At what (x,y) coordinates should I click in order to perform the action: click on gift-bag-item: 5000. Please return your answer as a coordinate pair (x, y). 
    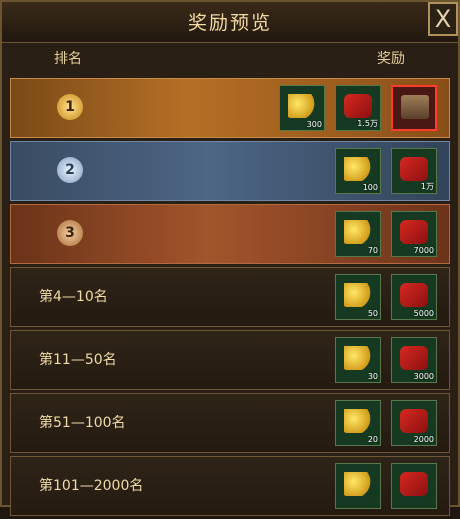
    Looking at the image, I should click on (414, 297).